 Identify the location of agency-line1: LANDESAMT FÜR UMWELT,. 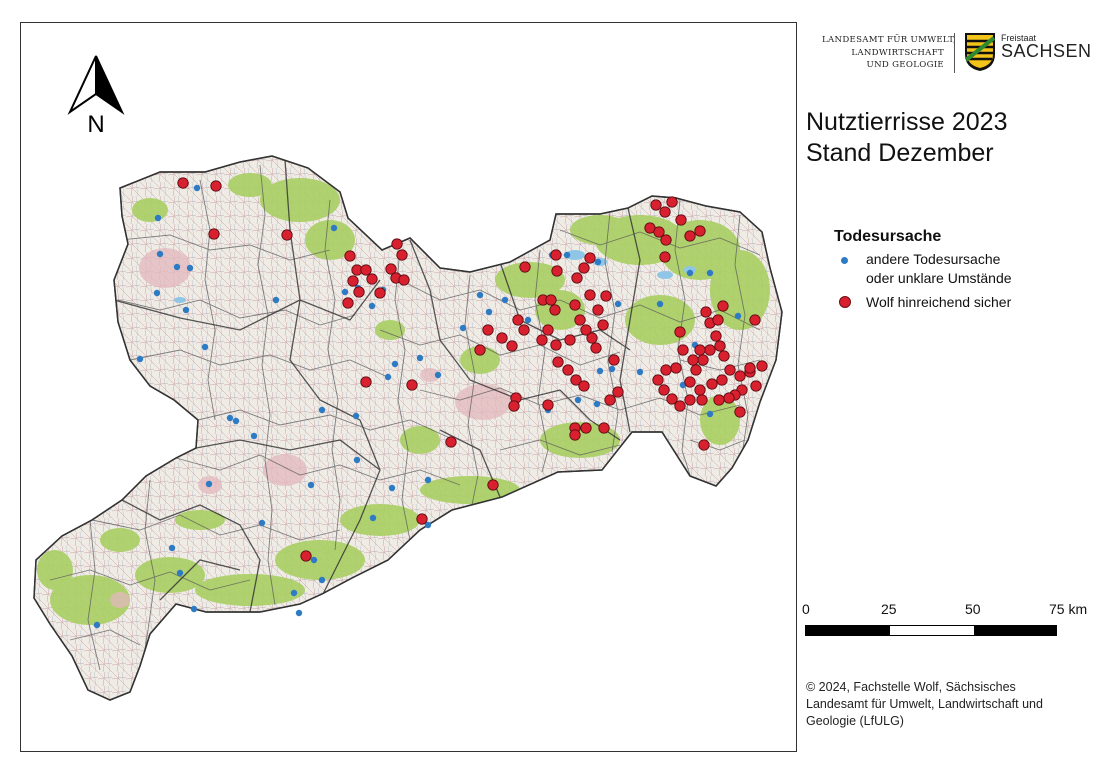
(889, 40).